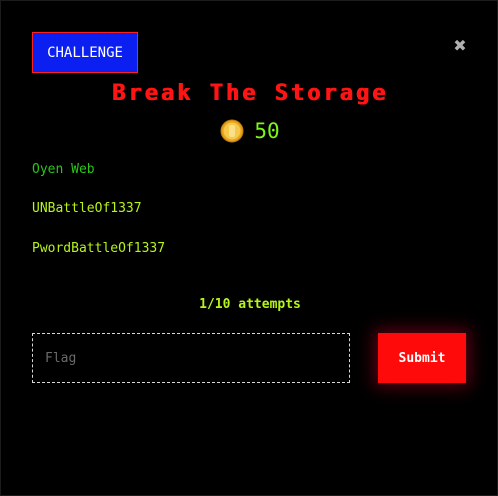  Describe the element at coordinates (250, 304) in the screenshot. I see `attempts-counter: 1/10 attempts` at that location.